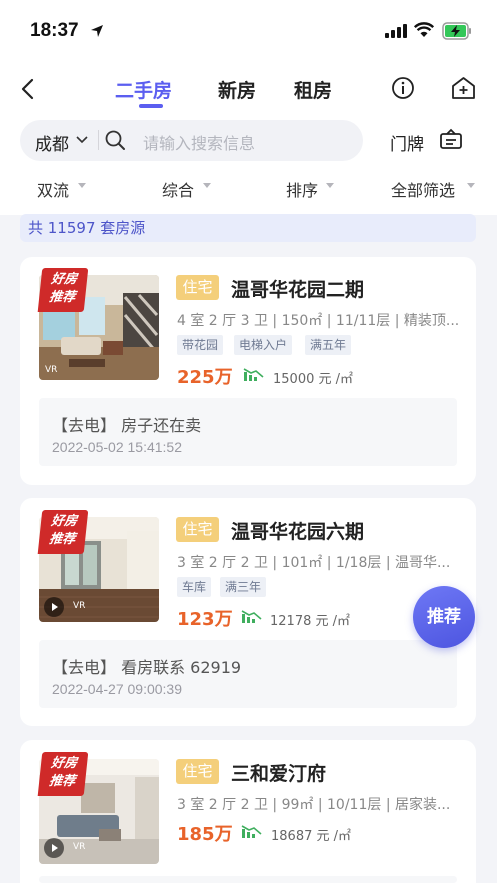 The width and height of the screenshot is (497, 883). I want to click on home-add-icon, so click(463, 88).